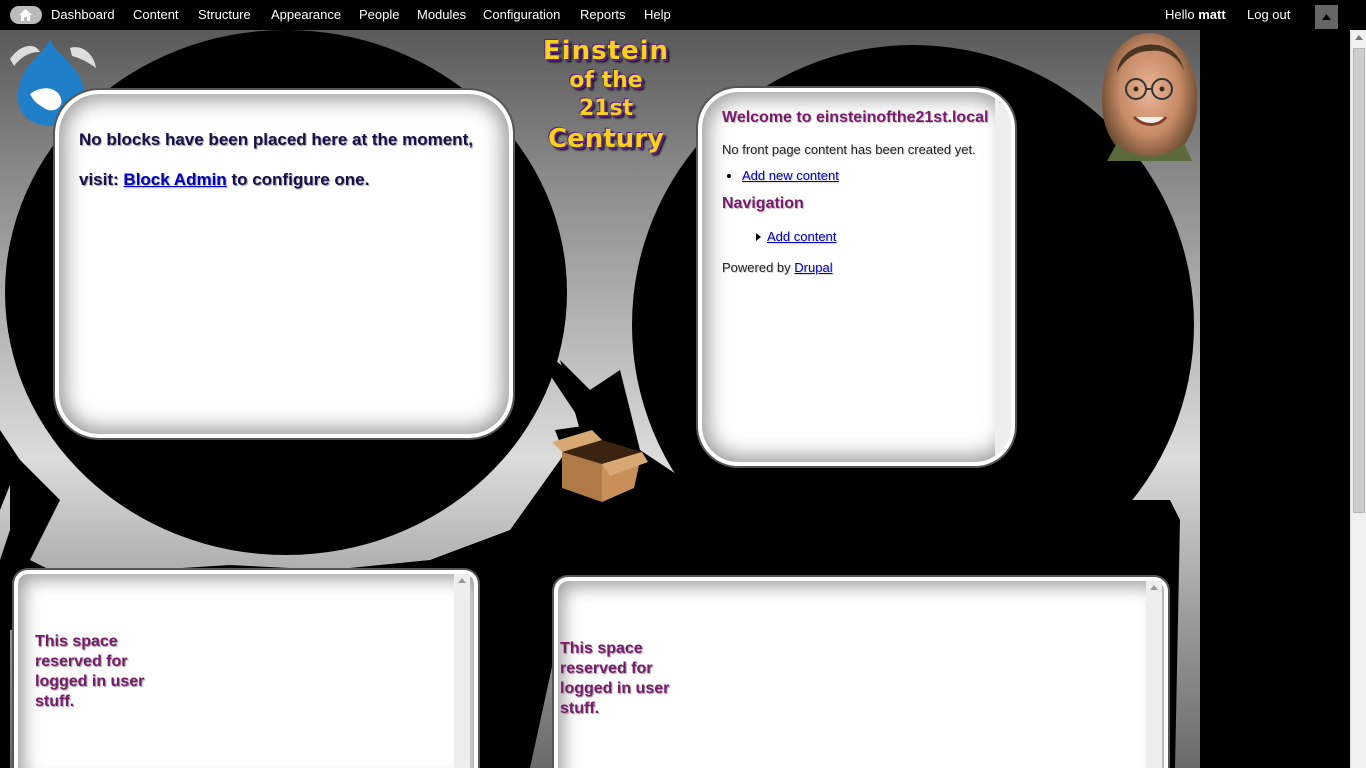  Describe the element at coordinates (606, 139) in the screenshot. I see `logo-line-4: Century` at that location.